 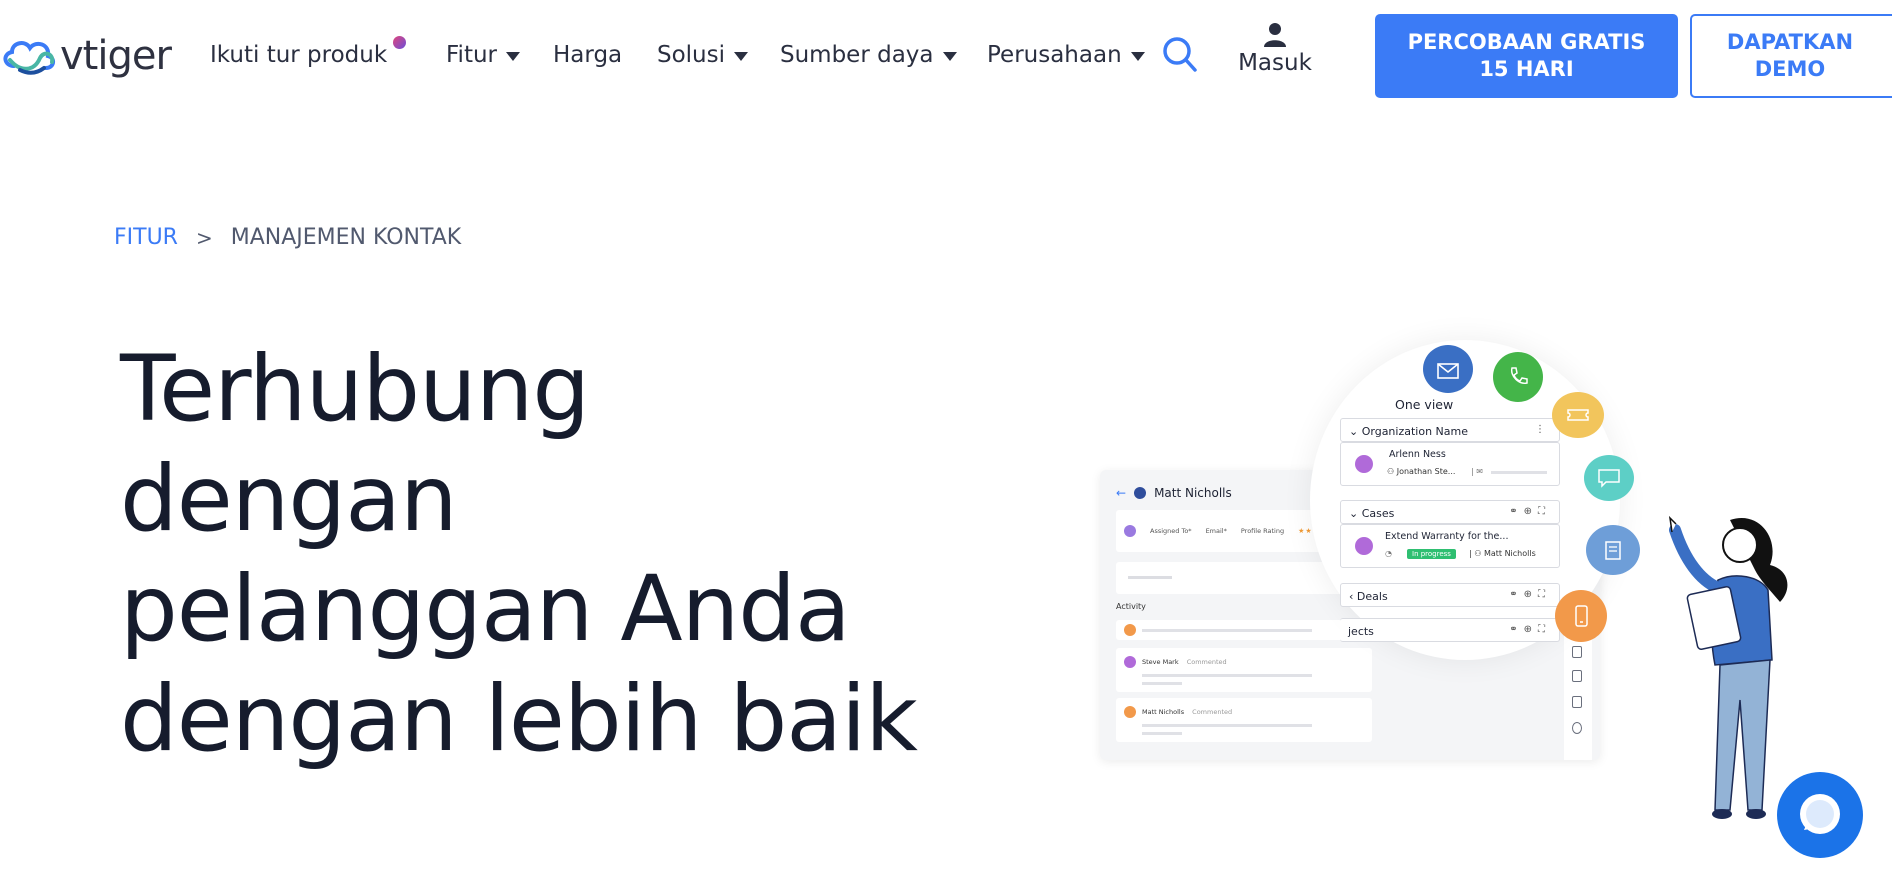 What do you see at coordinates (1424, 404) in the screenshot?
I see `one-view-title: One view` at bounding box center [1424, 404].